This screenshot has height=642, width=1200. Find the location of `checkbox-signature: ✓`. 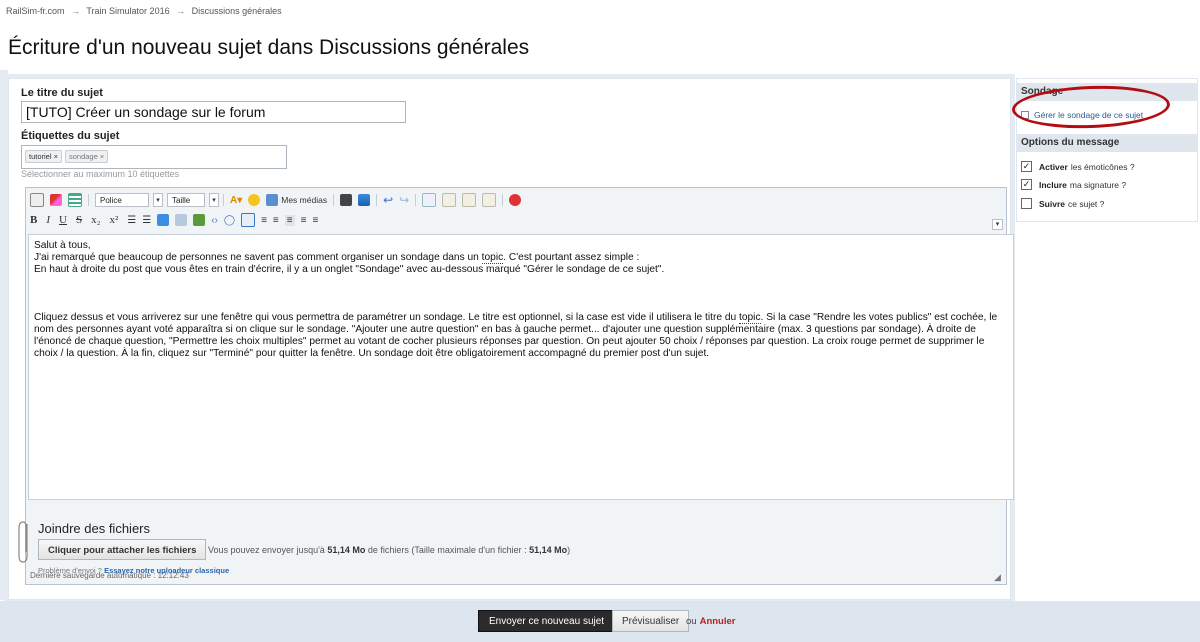

checkbox-signature: ✓ is located at coordinates (1026, 184).